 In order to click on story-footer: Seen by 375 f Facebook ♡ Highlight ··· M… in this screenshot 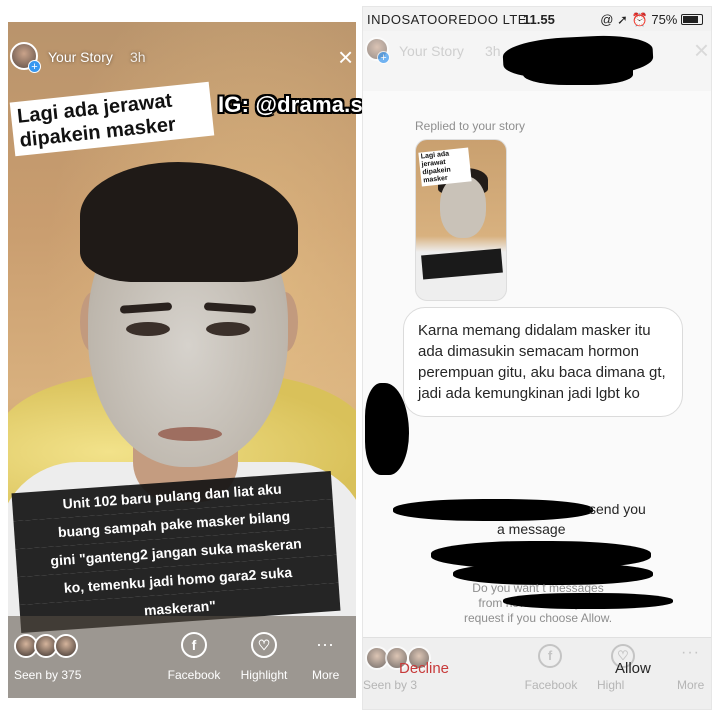, I will do `click(182, 657)`.